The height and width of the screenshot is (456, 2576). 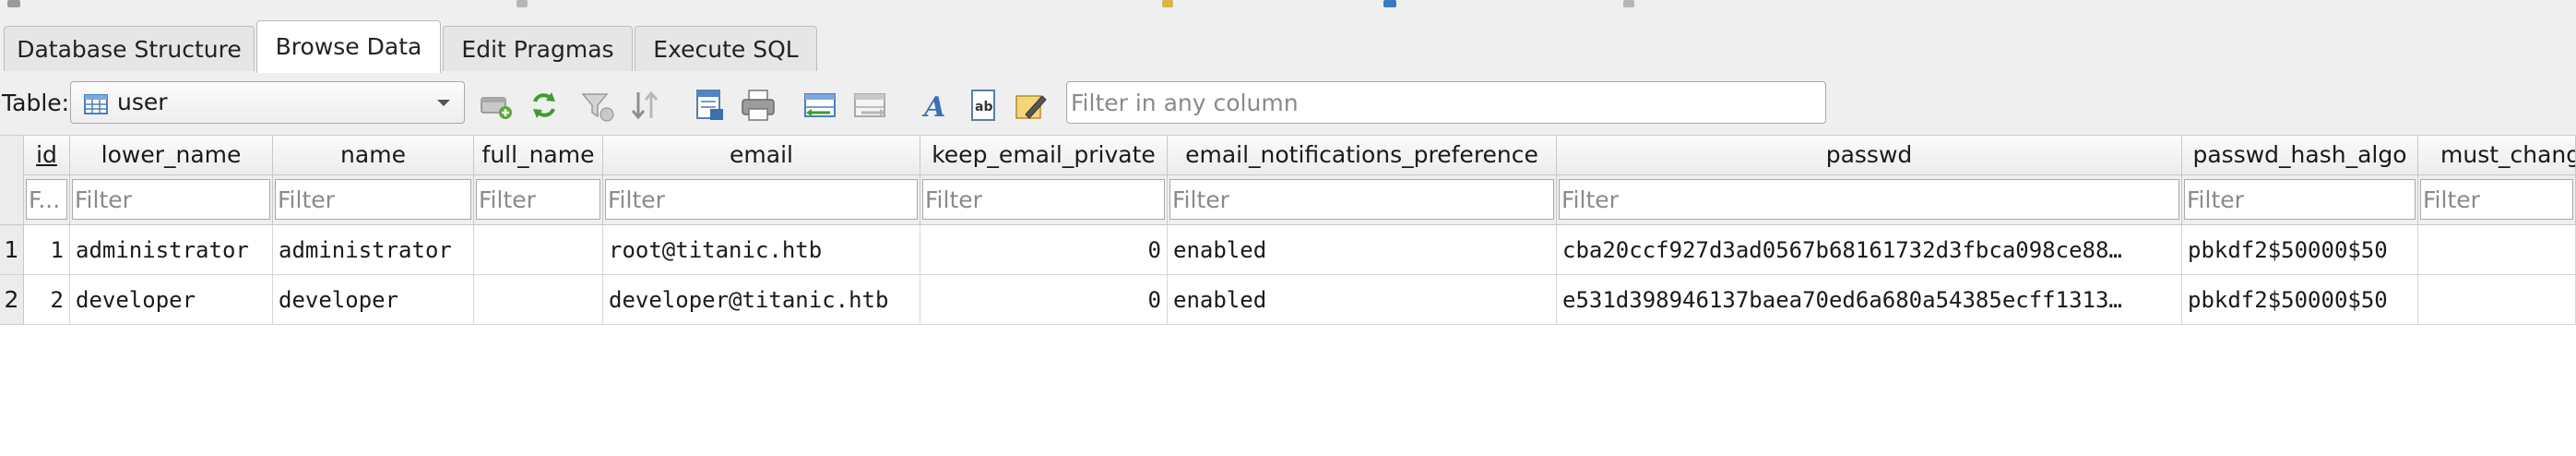 I want to click on tab-execute-sql: Execute SQL, so click(x=726, y=48).